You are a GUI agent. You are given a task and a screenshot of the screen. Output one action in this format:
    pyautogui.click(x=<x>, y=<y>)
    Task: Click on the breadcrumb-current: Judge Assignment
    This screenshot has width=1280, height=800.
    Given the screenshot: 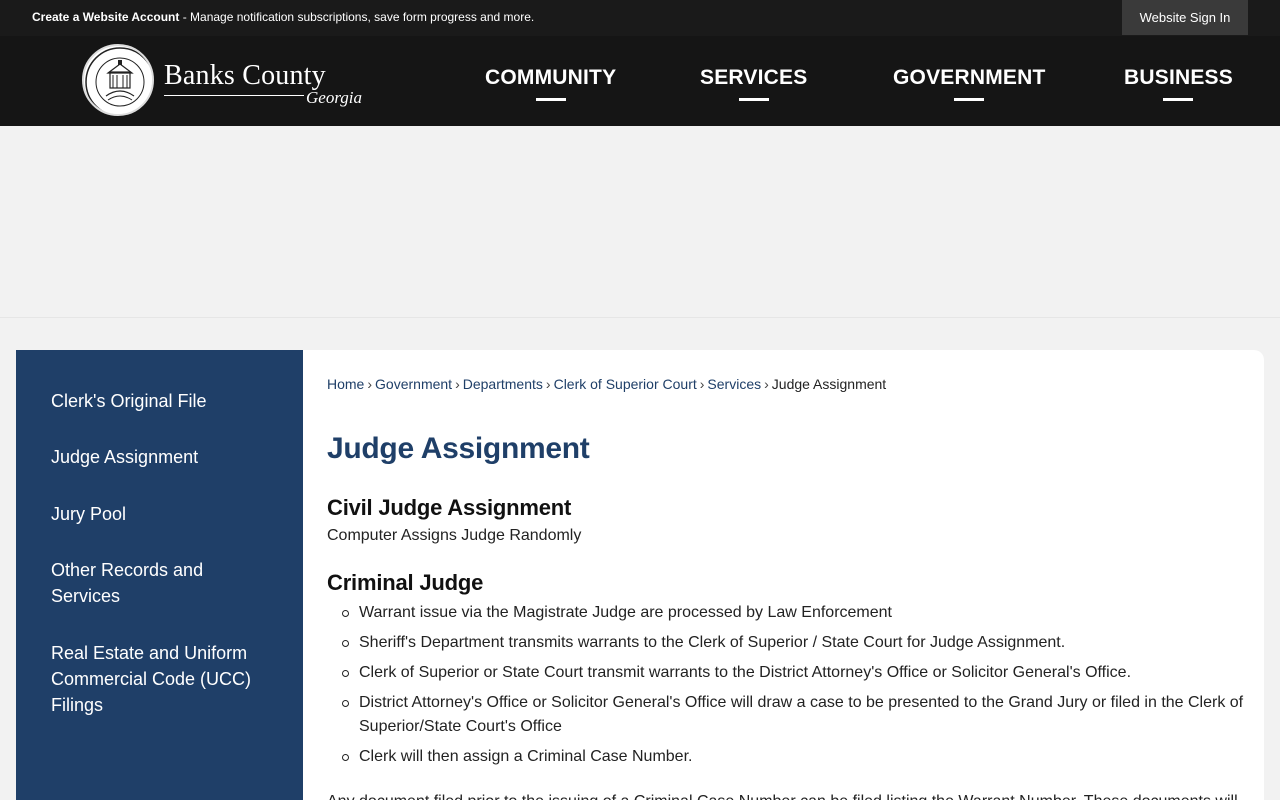 What is the action you would take?
    pyautogui.click(x=829, y=384)
    